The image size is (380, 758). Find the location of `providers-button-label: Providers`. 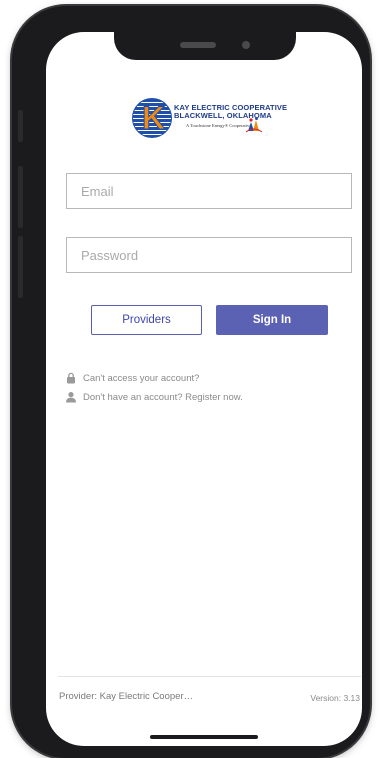

providers-button-label: Providers is located at coordinates (146, 320).